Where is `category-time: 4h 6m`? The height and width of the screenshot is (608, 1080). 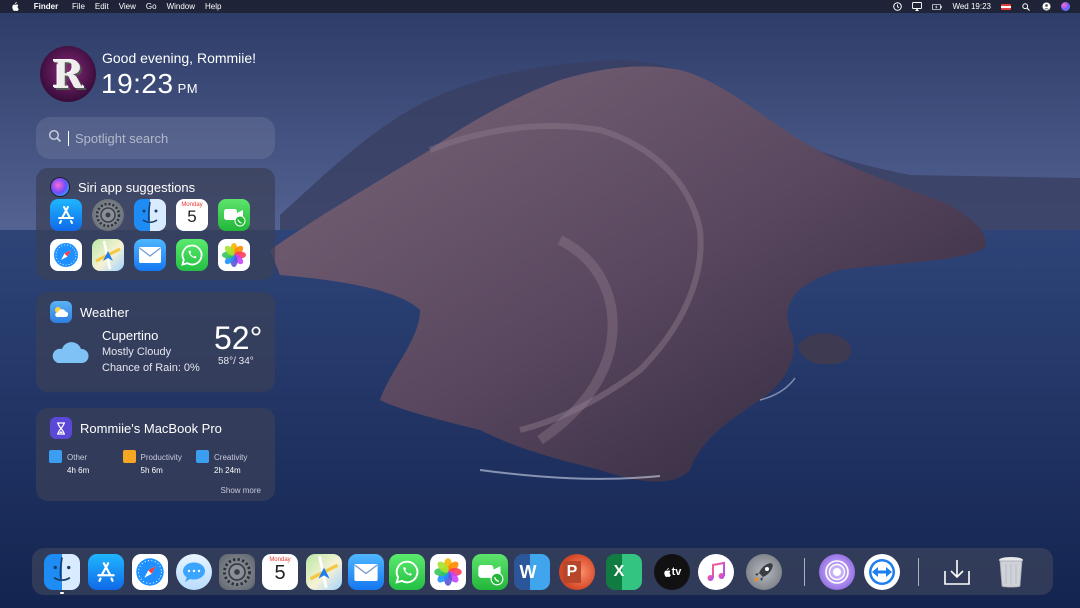
category-time: 4h 6m is located at coordinates (78, 470).